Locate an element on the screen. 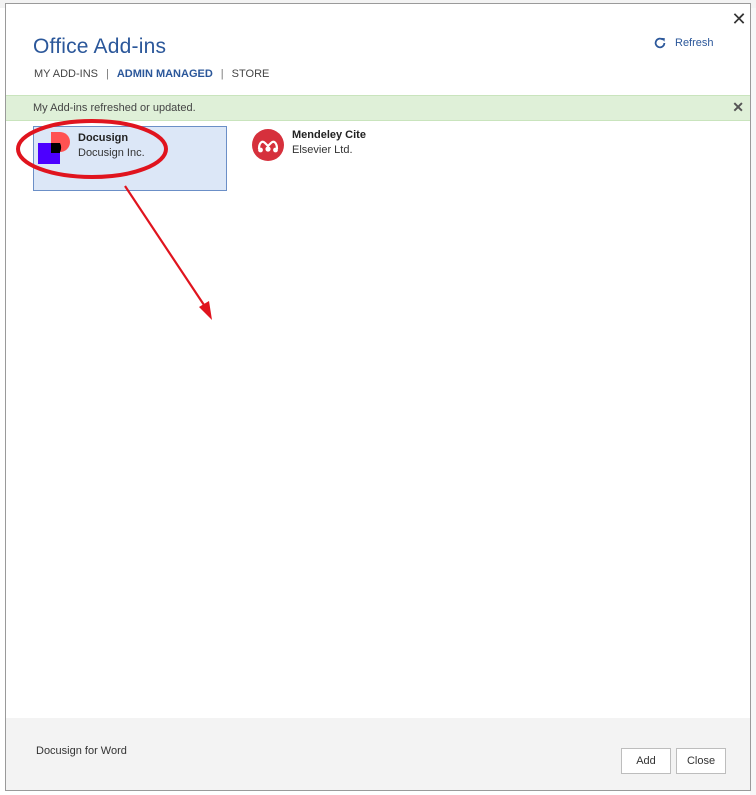 The width and height of the screenshot is (756, 795). addin-info: Docusign Docusign Inc. is located at coordinates (111, 145).